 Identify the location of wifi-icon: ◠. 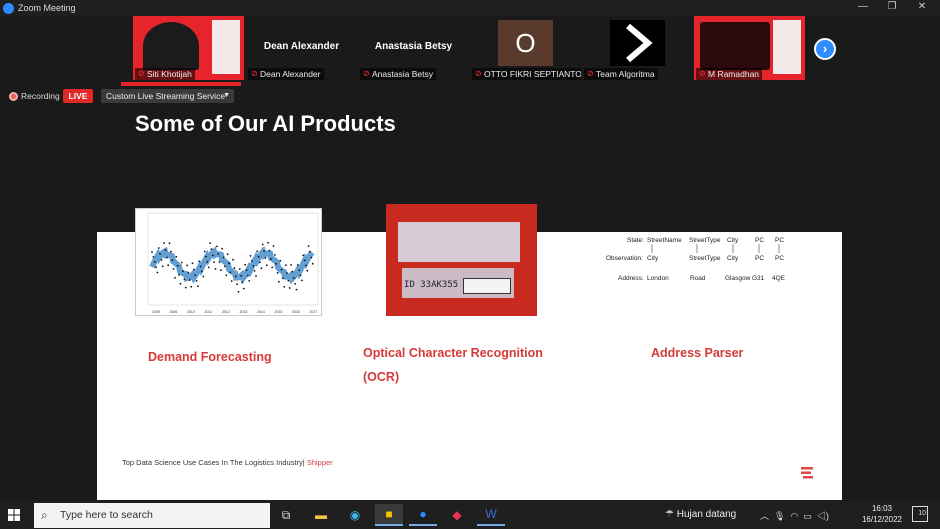
(794, 516).